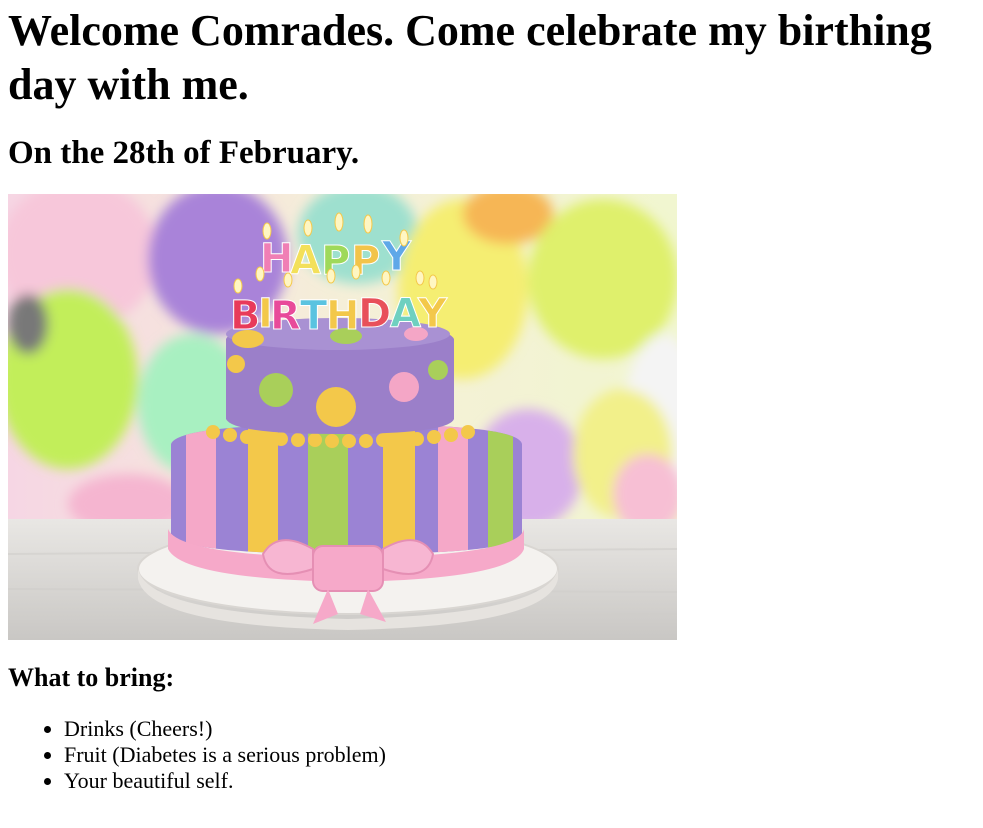 The image size is (983, 828). I want to click on date-heading: On the 28th of February., so click(184, 153).